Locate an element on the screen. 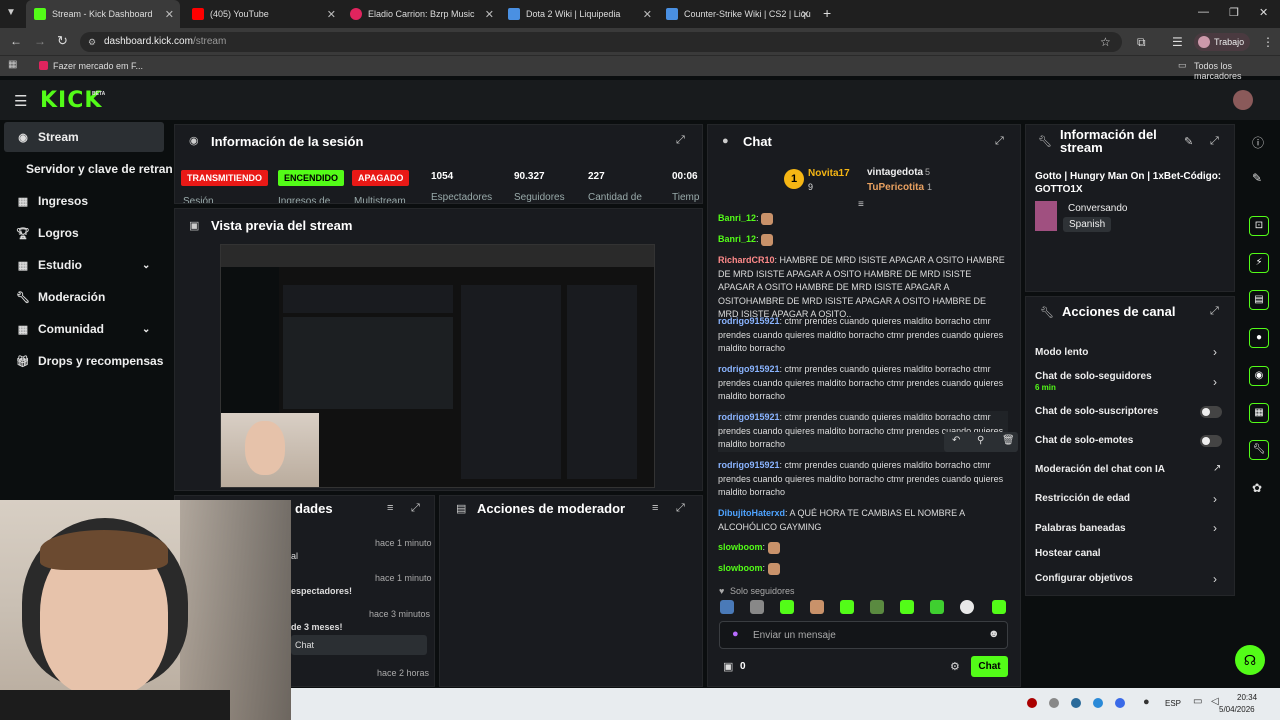  tab-kick: Stream - Kick Dashboard ✕ is located at coordinates (103, 14).